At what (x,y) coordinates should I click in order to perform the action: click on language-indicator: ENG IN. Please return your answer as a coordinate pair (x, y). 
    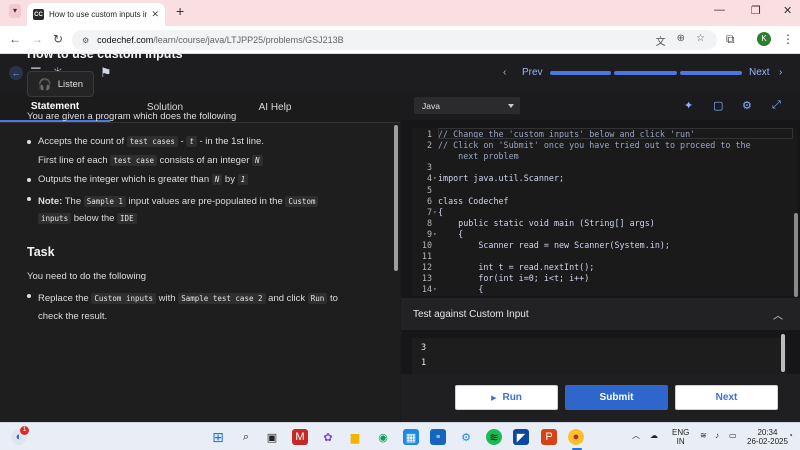
    Looking at the image, I should click on (680, 437).